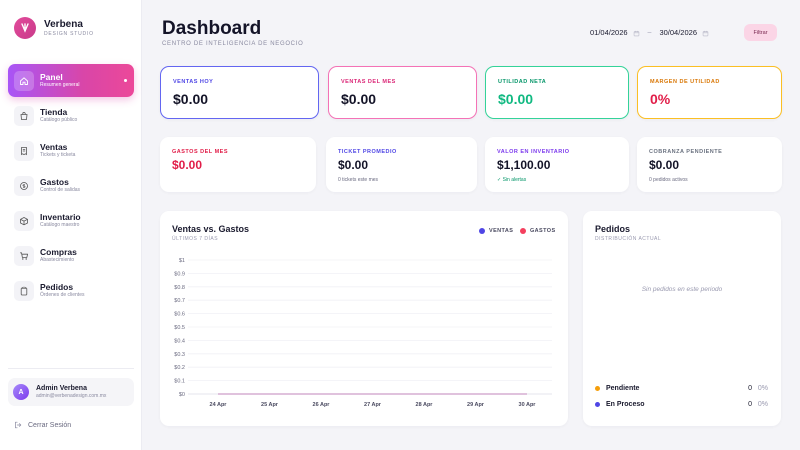 This screenshot has width=800, height=450. Describe the element at coordinates (24, 150) in the screenshot. I see `receipt-icon` at that location.